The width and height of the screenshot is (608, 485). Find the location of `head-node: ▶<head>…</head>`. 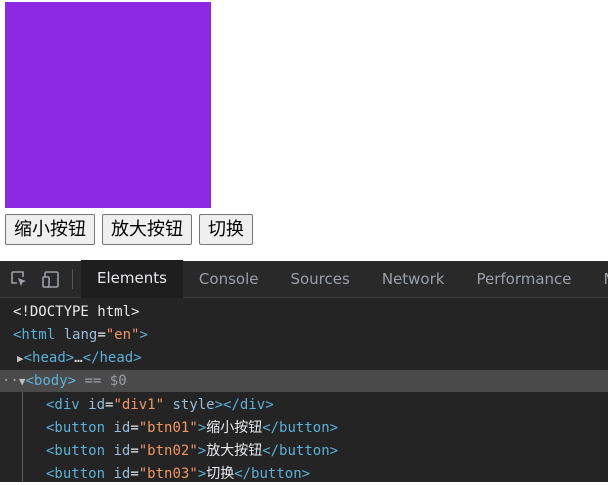

head-node: ▶<head>…</head> is located at coordinates (304, 358).